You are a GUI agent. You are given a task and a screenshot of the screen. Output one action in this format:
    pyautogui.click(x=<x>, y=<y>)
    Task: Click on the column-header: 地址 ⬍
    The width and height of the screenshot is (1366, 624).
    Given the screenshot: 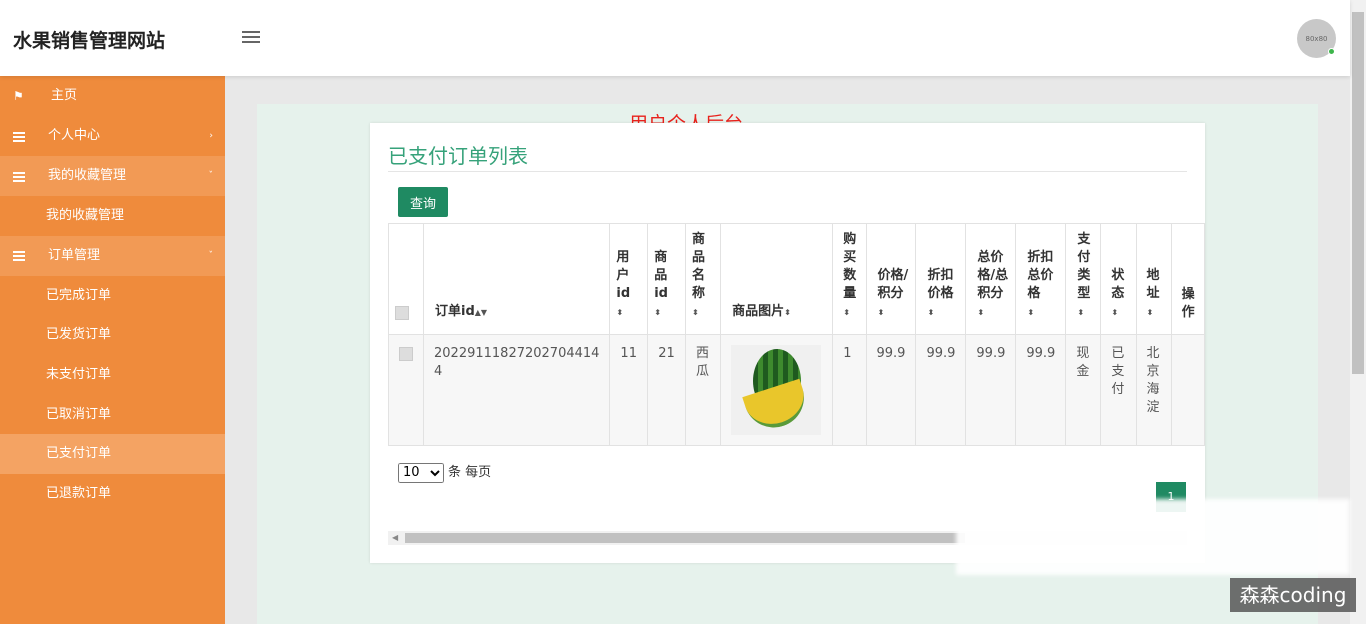 What is the action you would take?
    pyautogui.click(x=1153, y=279)
    